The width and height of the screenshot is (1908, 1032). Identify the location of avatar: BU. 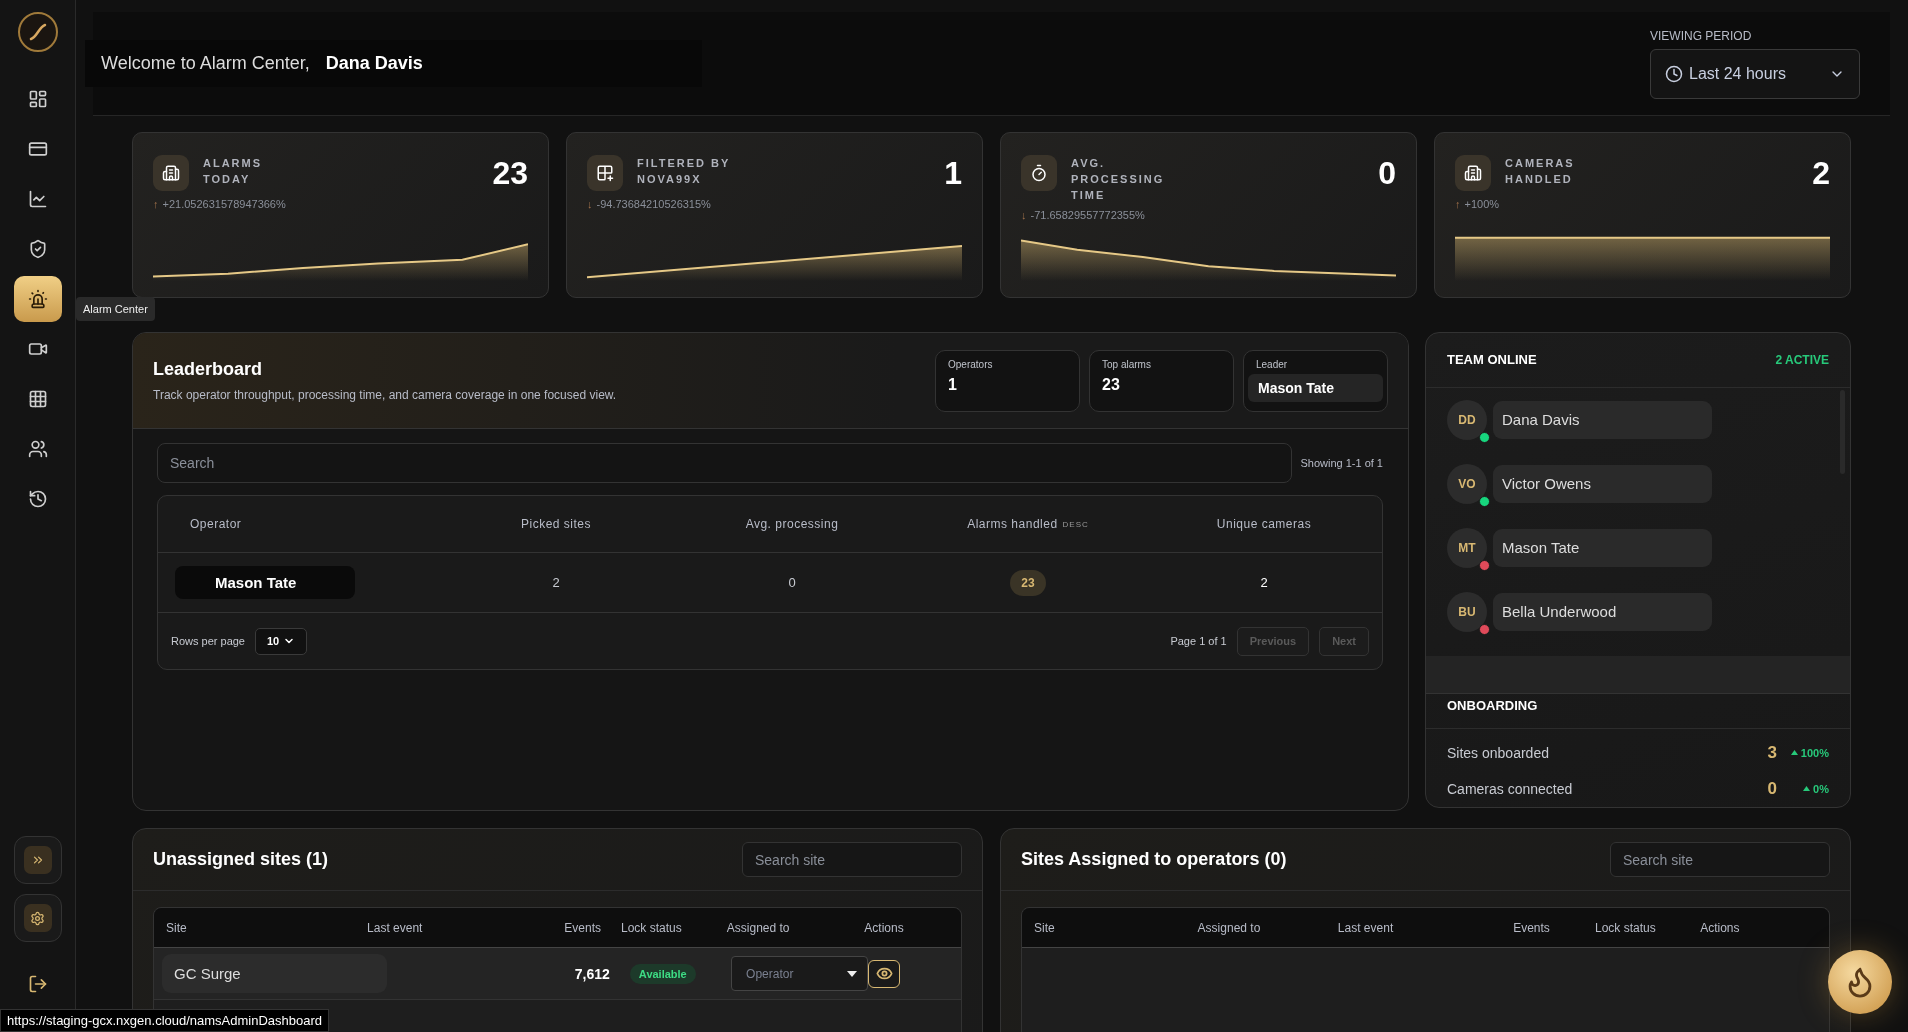
(1467, 611).